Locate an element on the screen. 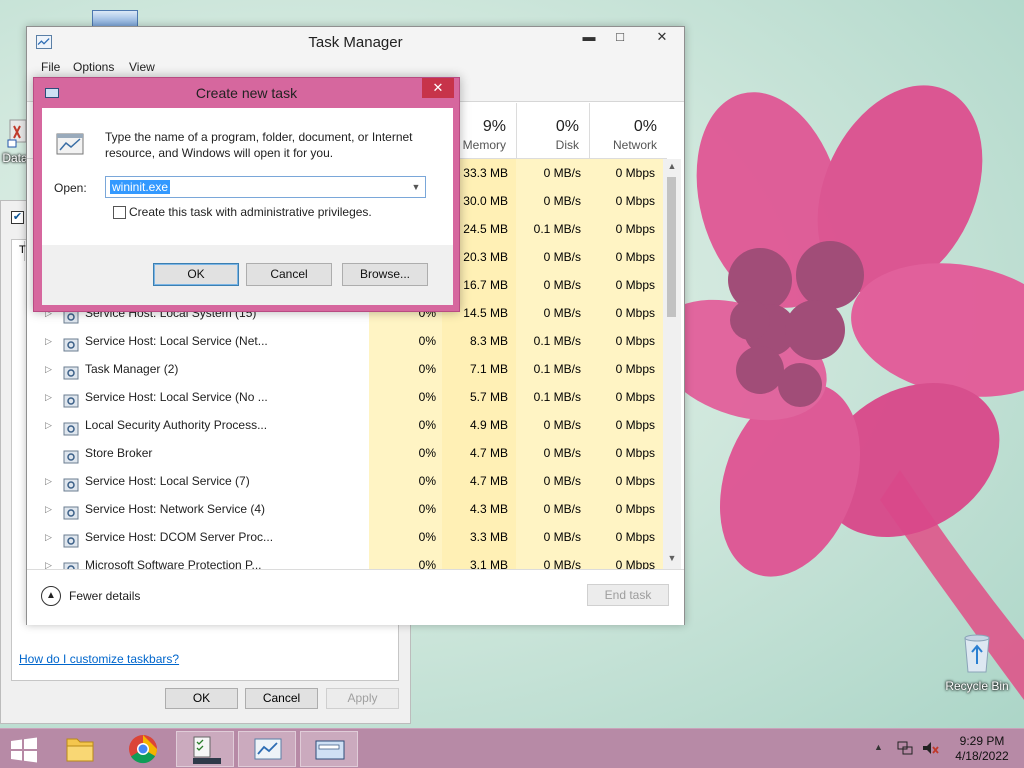 The image size is (1024, 768). open-combobox: wininit.exe ▼ is located at coordinates (265, 187).